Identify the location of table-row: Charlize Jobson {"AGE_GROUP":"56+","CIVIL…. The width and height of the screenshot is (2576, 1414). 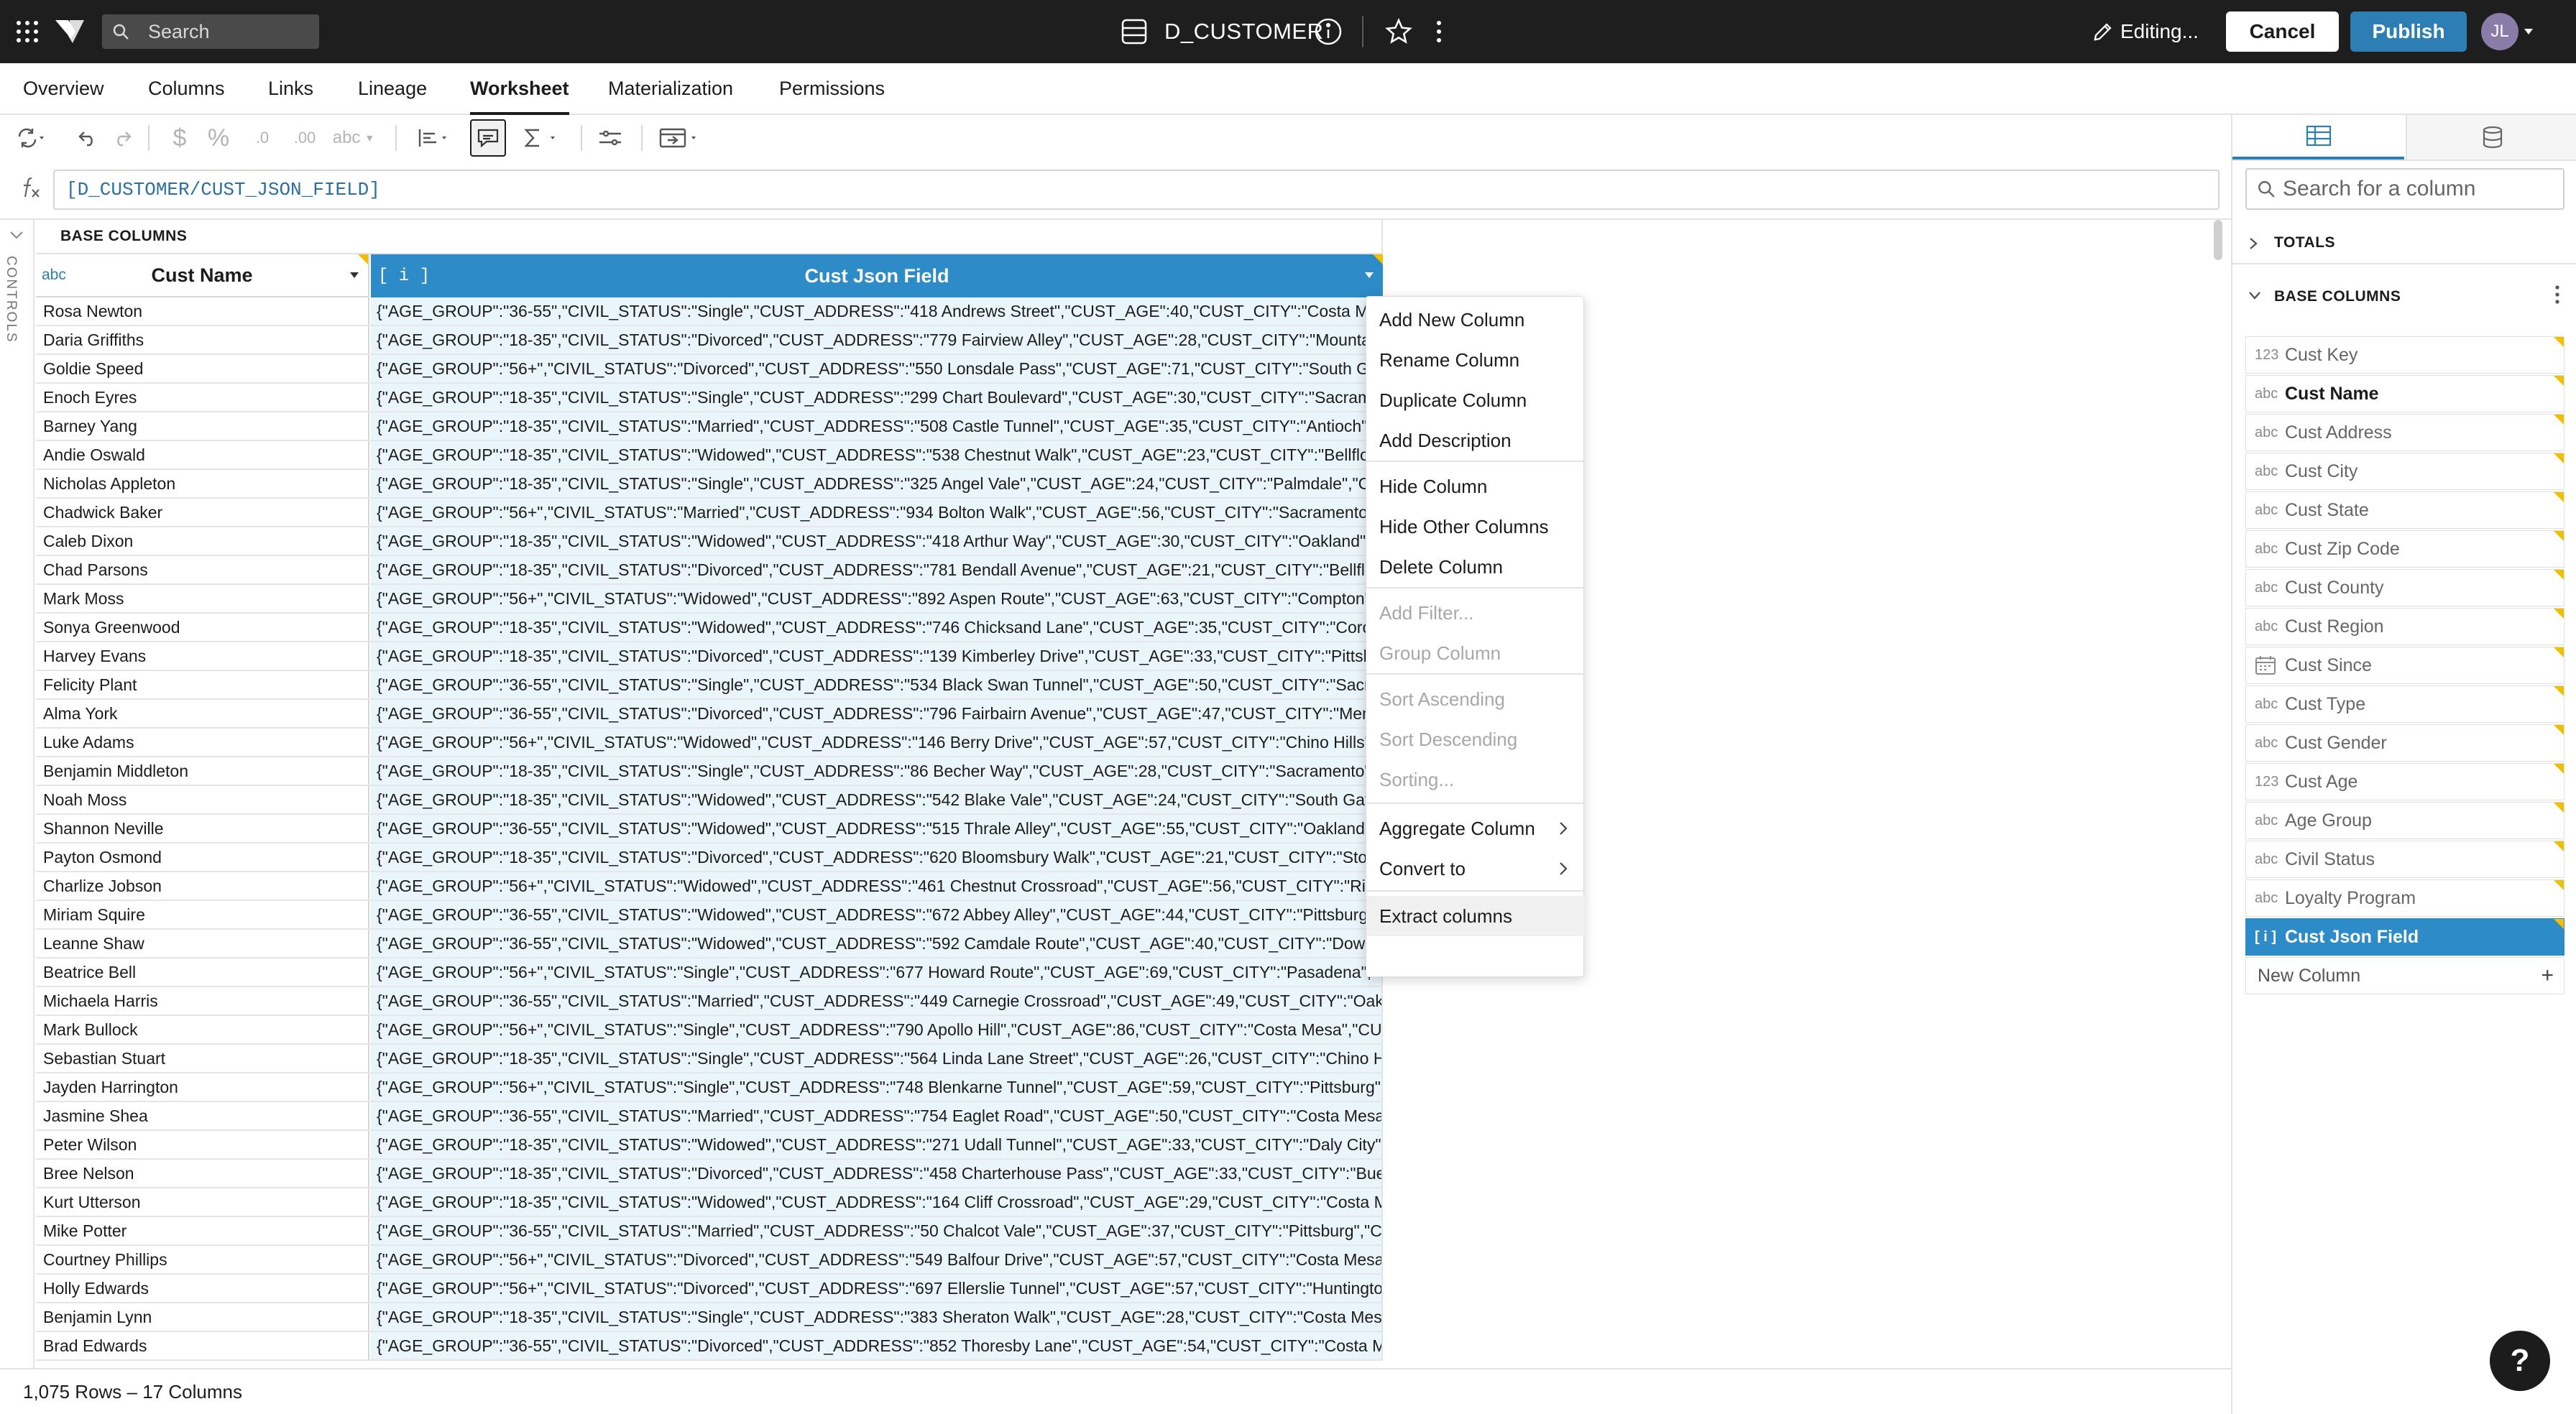
(709, 887).